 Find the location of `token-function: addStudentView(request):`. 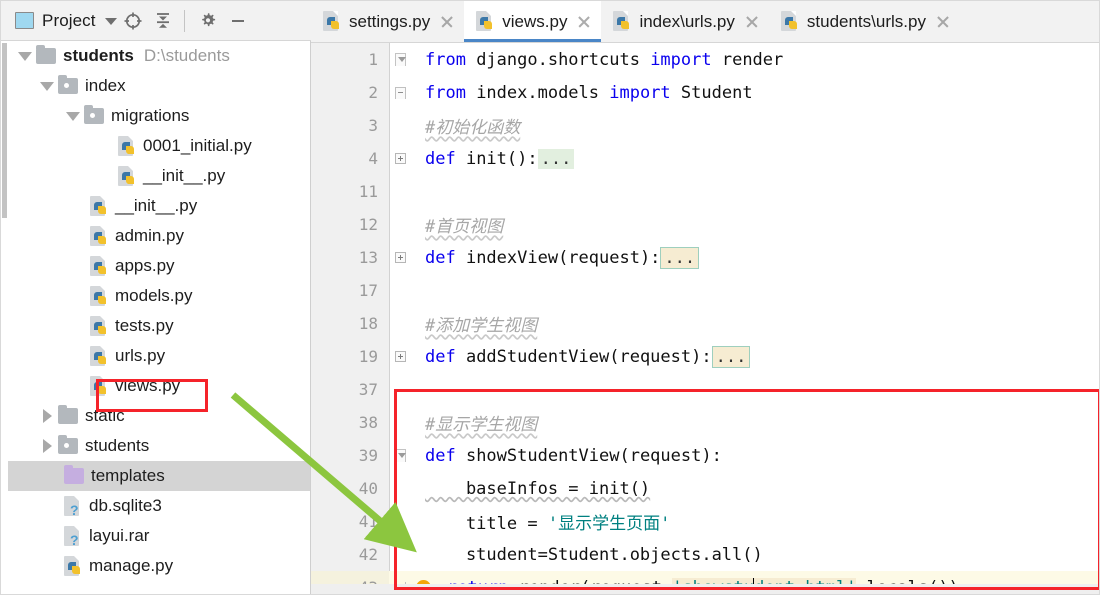

token-function: addStudentView(request): is located at coordinates (583, 356).